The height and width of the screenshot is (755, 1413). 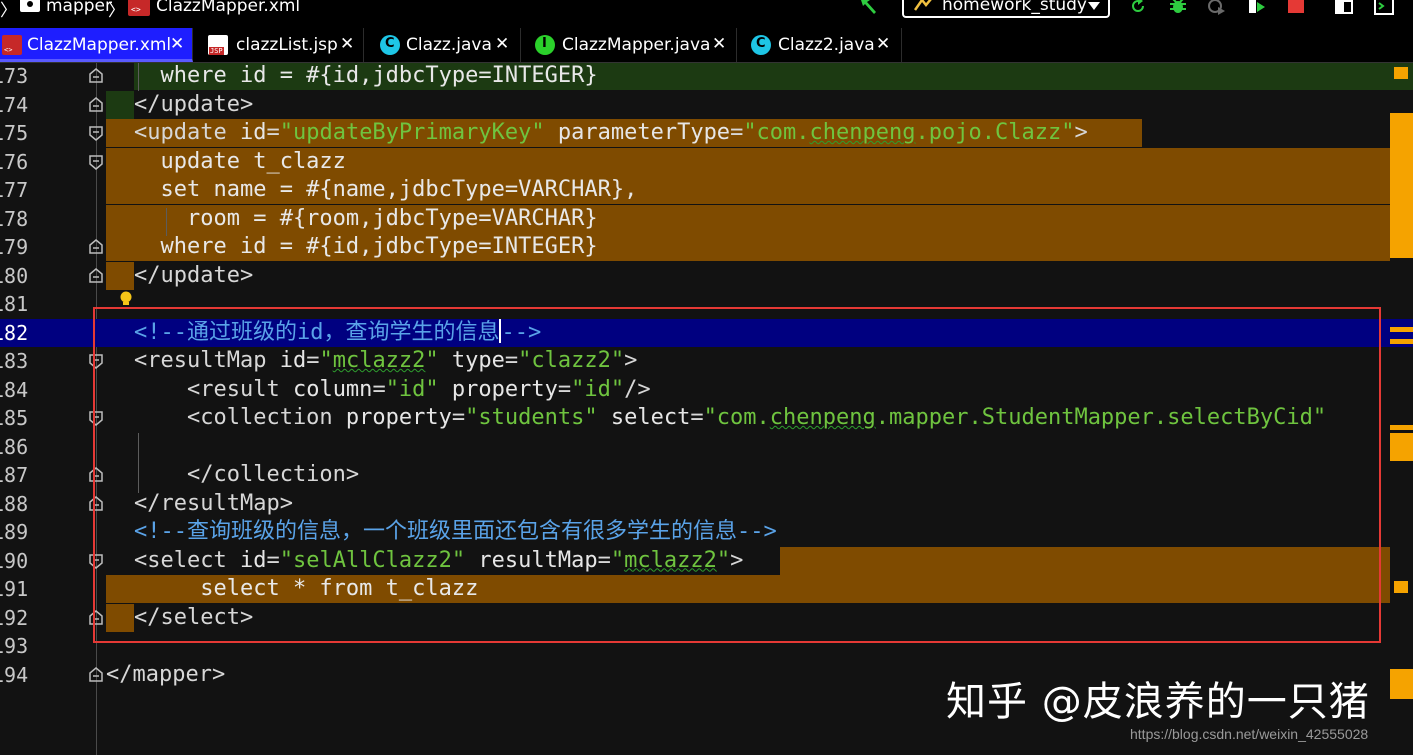 What do you see at coordinates (20, 561) in the screenshot?
I see `line-number: 190` at bounding box center [20, 561].